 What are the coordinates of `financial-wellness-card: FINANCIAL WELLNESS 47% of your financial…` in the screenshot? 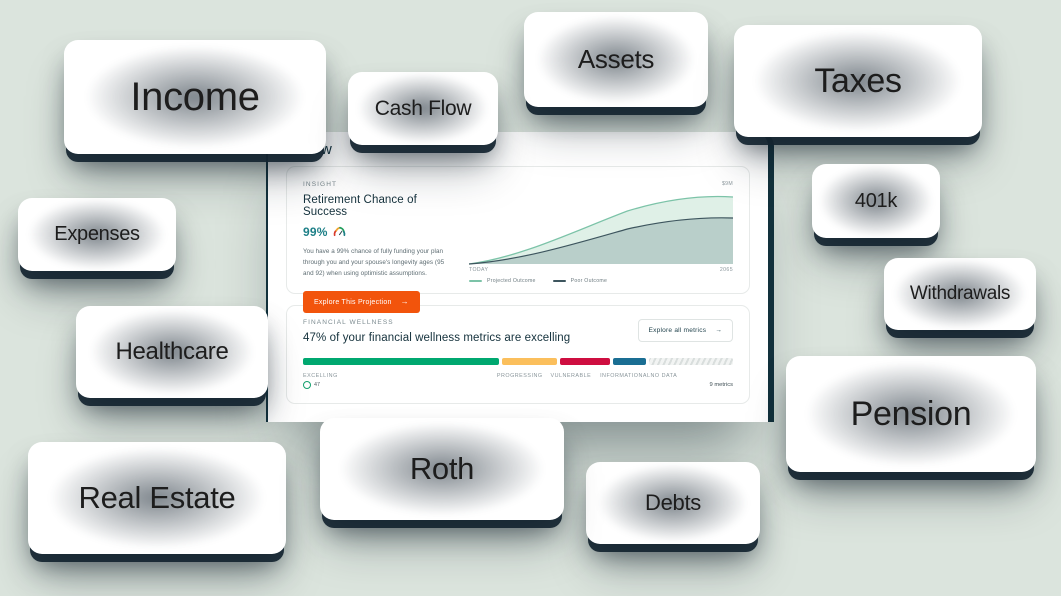 It's located at (518, 354).